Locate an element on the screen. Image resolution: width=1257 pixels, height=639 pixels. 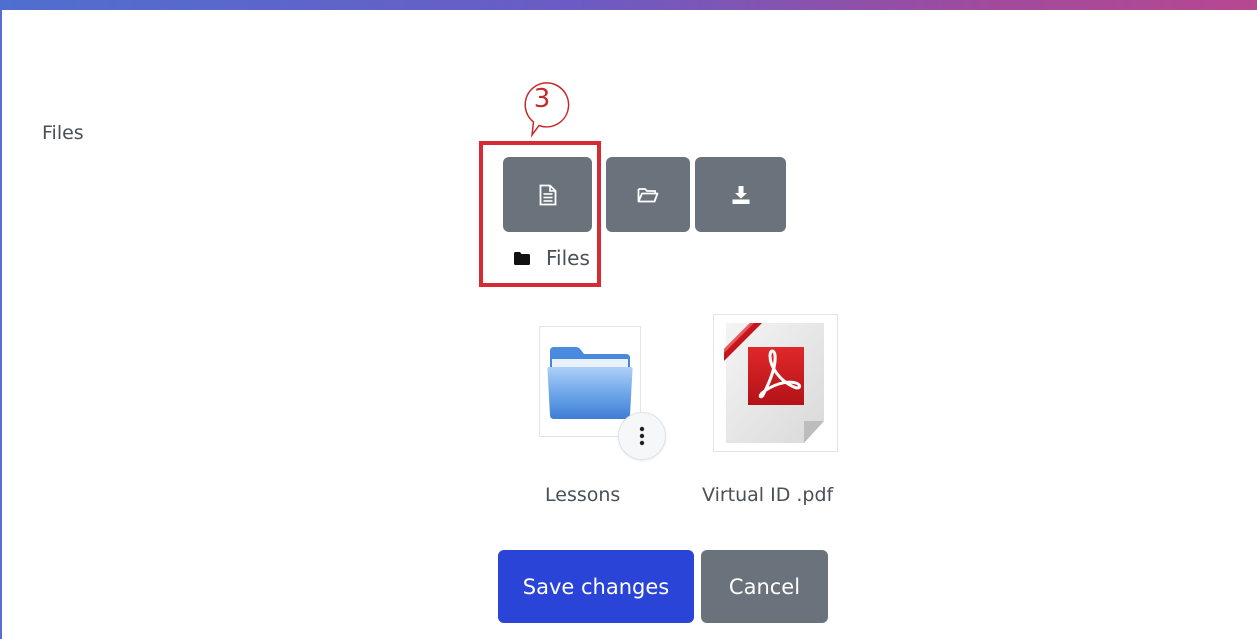
pdf-icon is located at coordinates (773, 383).